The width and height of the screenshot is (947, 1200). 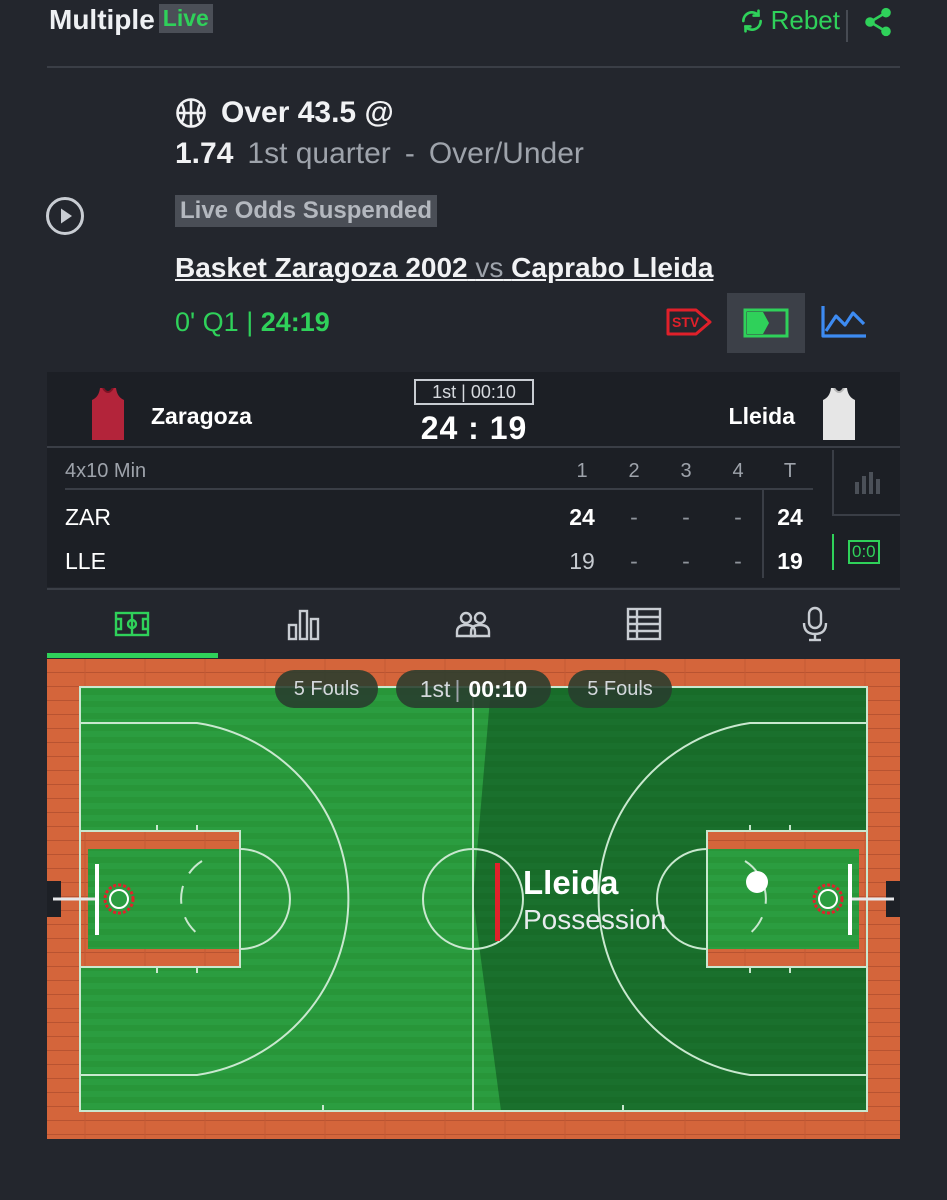 What do you see at coordinates (582, 561) in the screenshot?
I see `away-q1: 19` at bounding box center [582, 561].